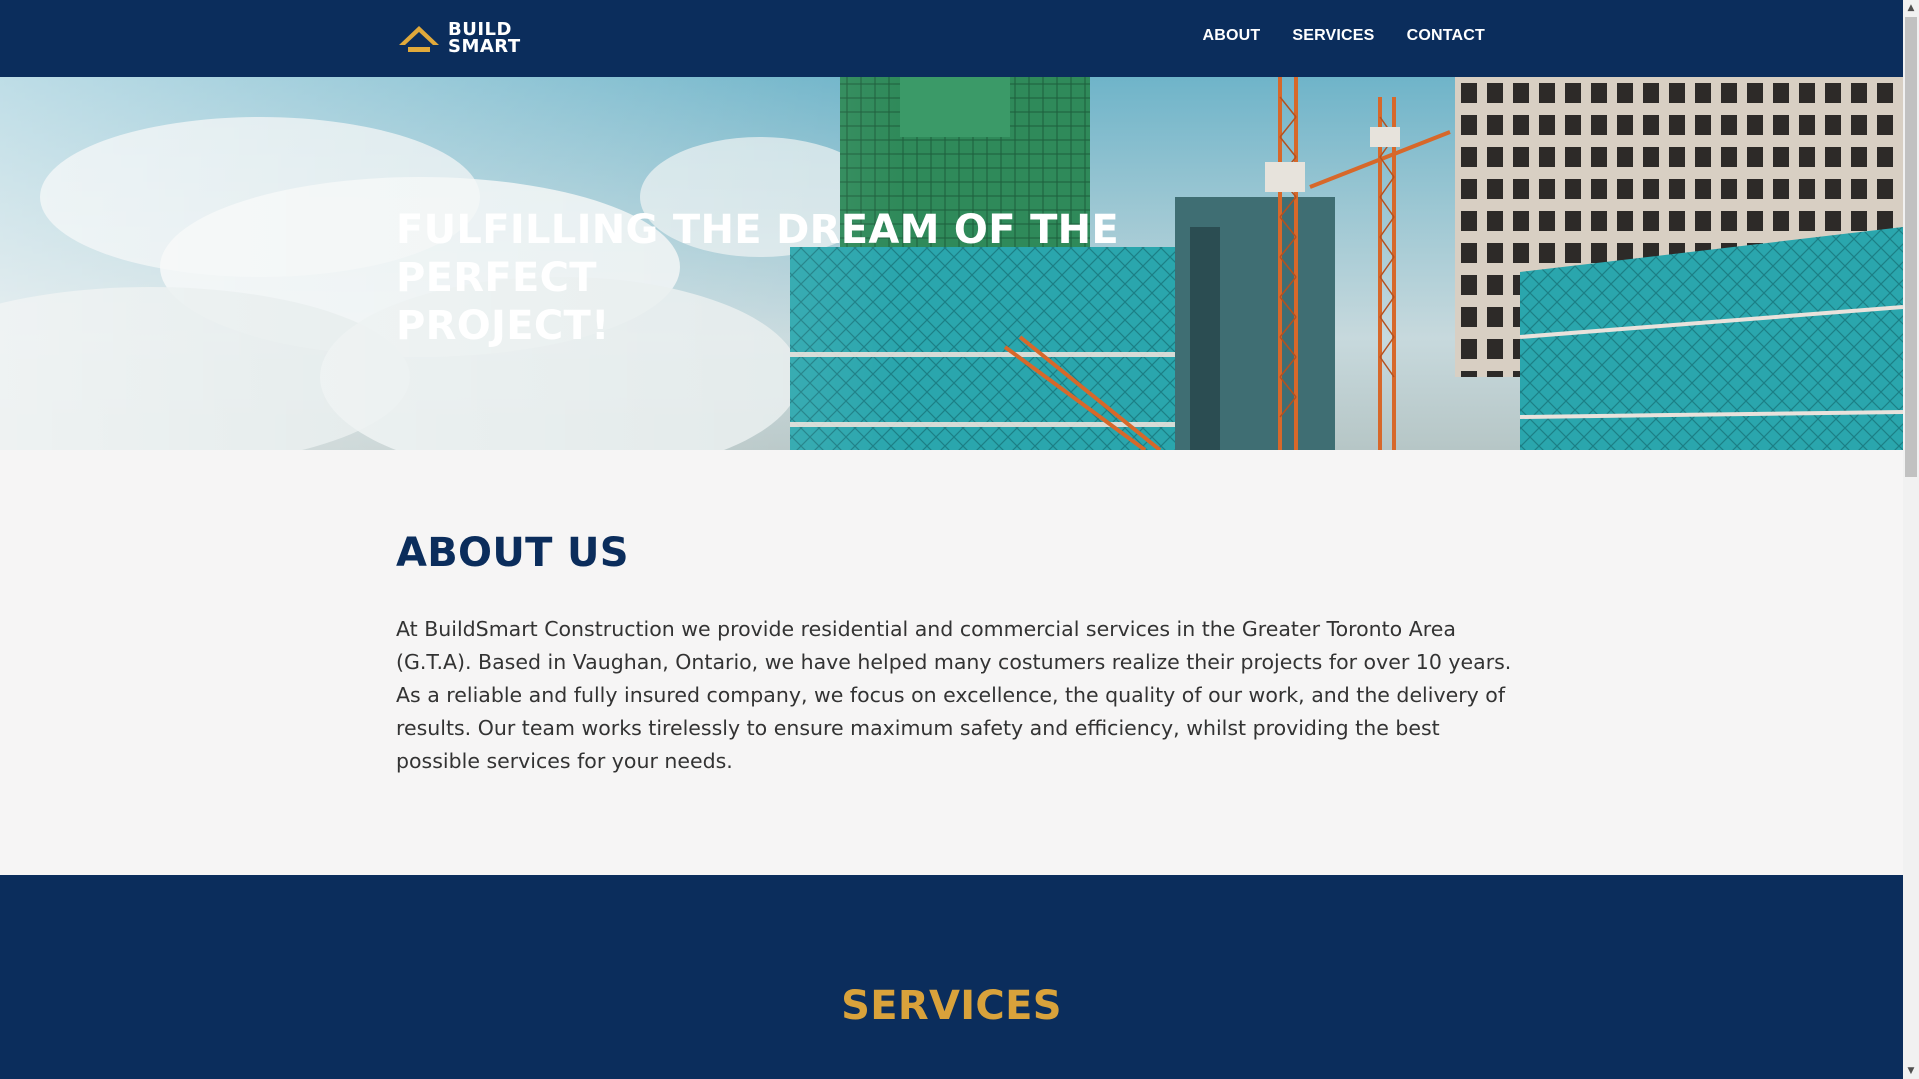  Describe the element at coordinates (951, 38) in the screenshot. I see `navbar: BUILD SMART ABOUT SERVICES CONTACT` at that location.